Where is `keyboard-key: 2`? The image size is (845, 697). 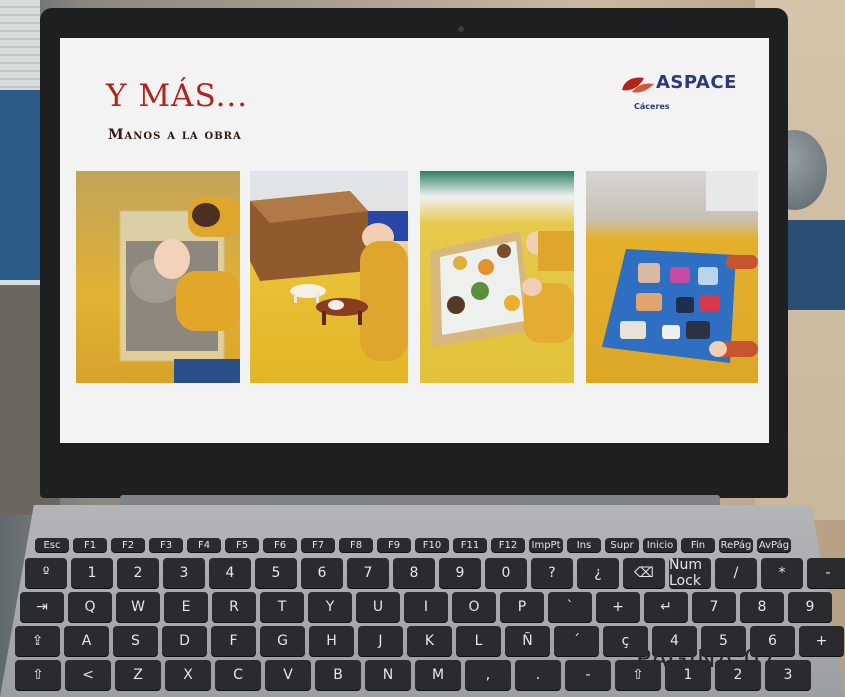
keyboard-key: 2 is located at coordinates (138, 573).